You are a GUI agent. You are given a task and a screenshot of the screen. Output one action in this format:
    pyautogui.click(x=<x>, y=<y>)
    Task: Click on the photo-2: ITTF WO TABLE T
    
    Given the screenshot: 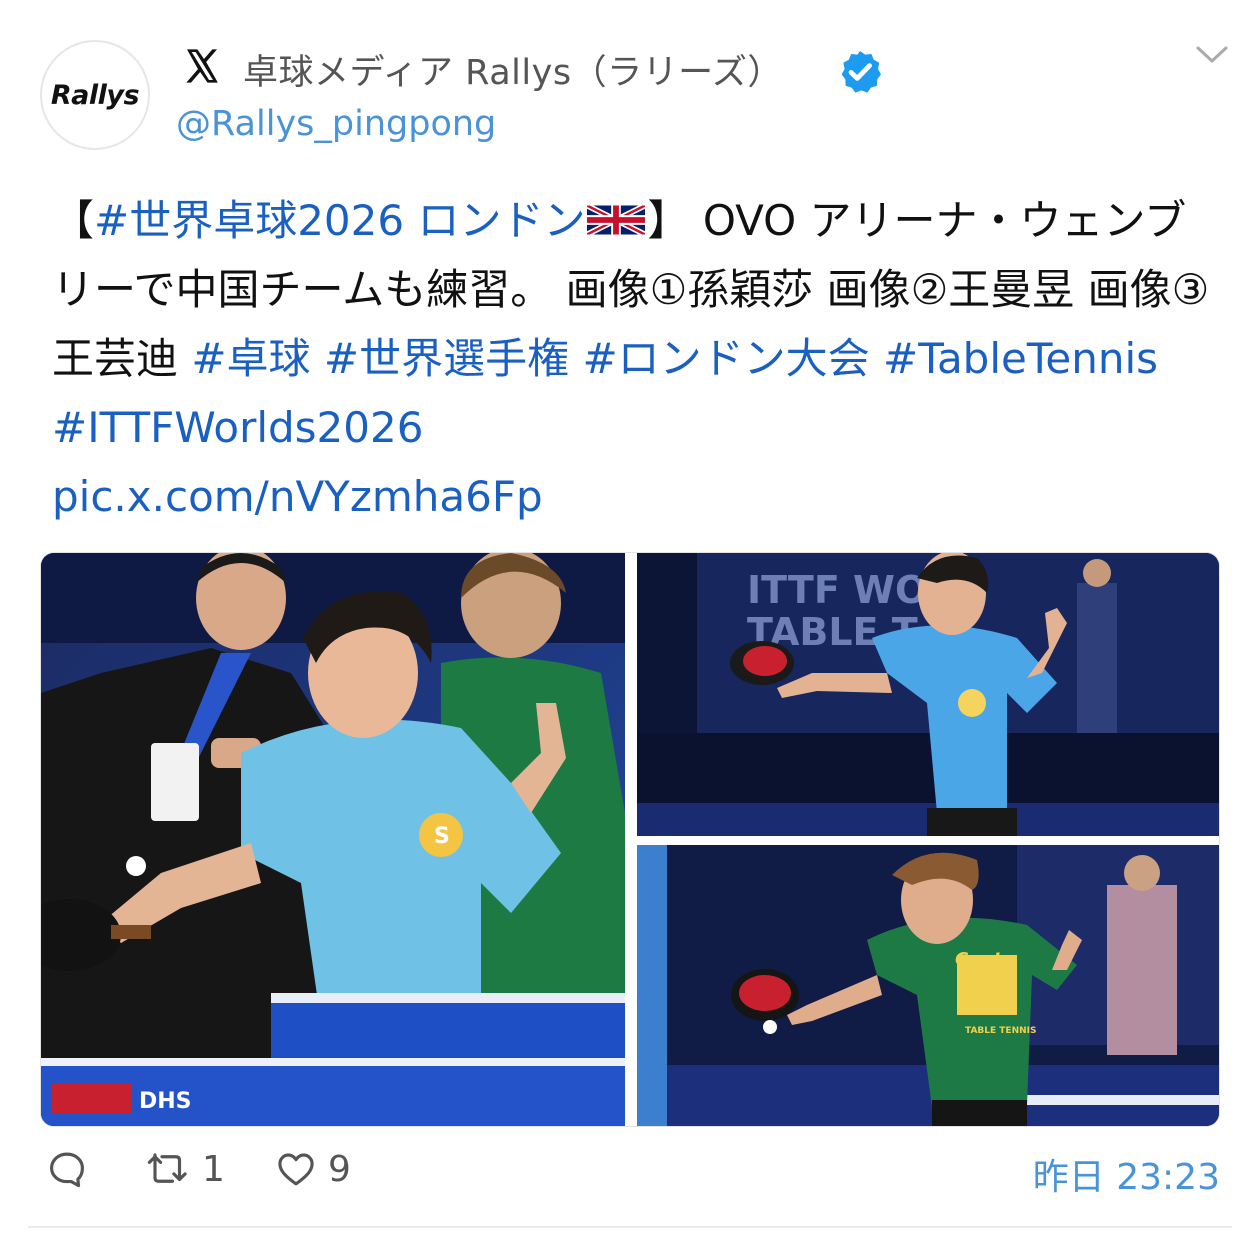 What is the action you would take?
    pyautogui.click(x=928, y=694)
    